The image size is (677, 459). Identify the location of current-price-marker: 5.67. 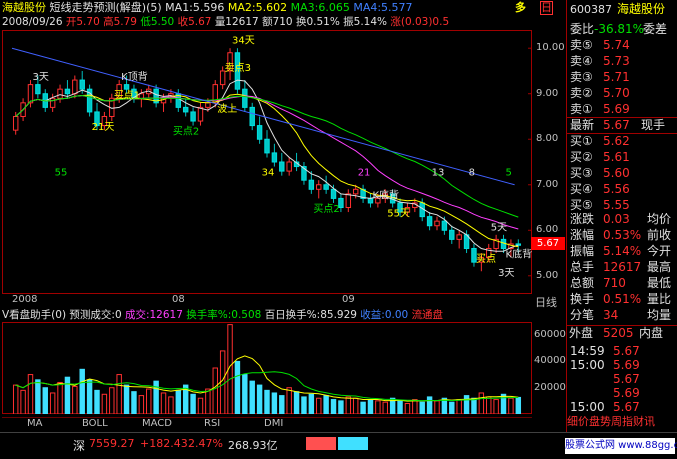
(548, 243).